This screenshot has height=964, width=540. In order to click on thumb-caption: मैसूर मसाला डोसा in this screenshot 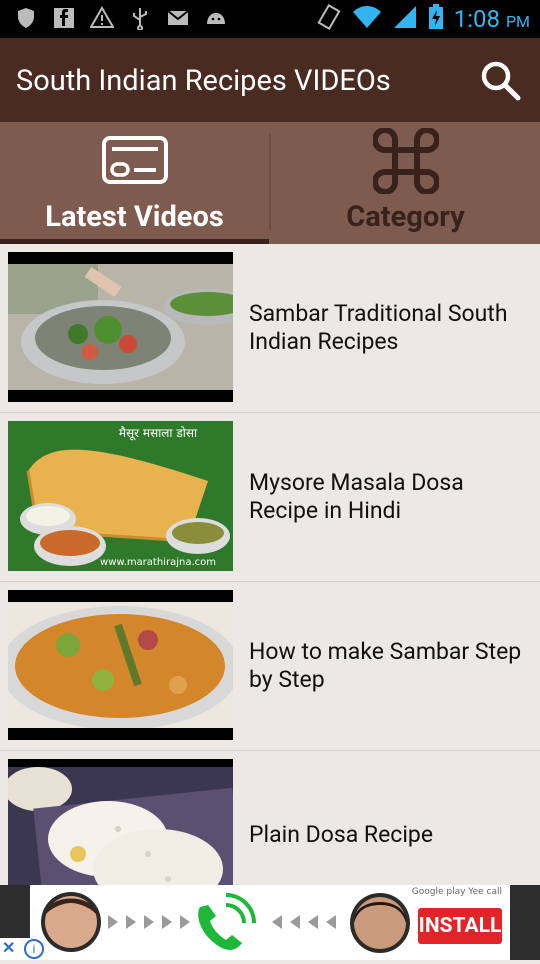, I will do `click(158, 433)`.